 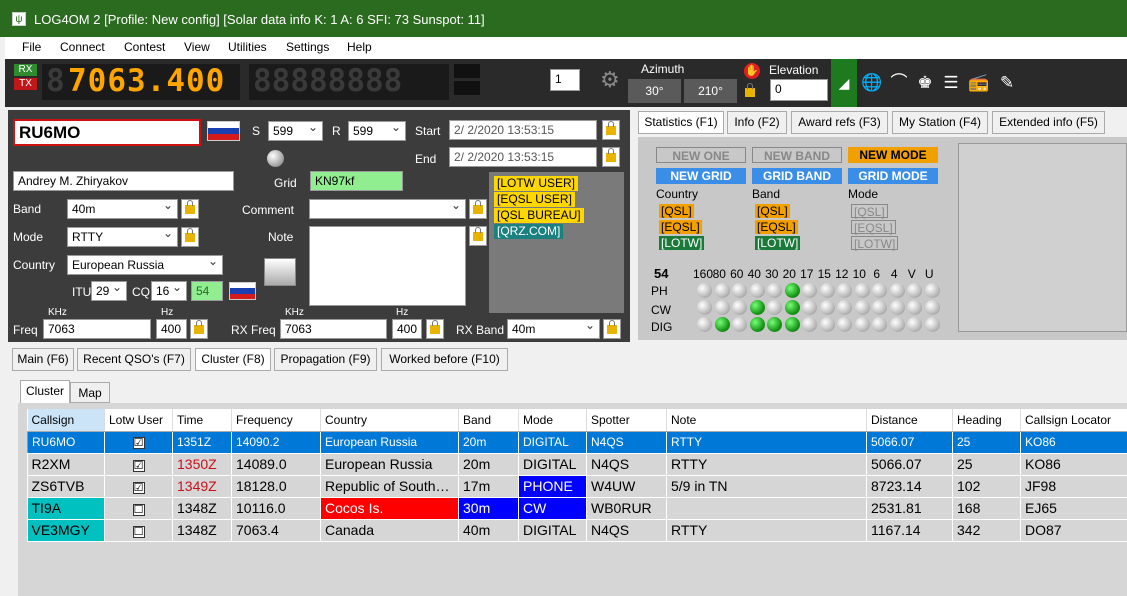 What do you see at coordinates (529, 231) in the screenshot?
I see `qrz-tag: [QRZ.COM]` at bounding box center [529, 231].